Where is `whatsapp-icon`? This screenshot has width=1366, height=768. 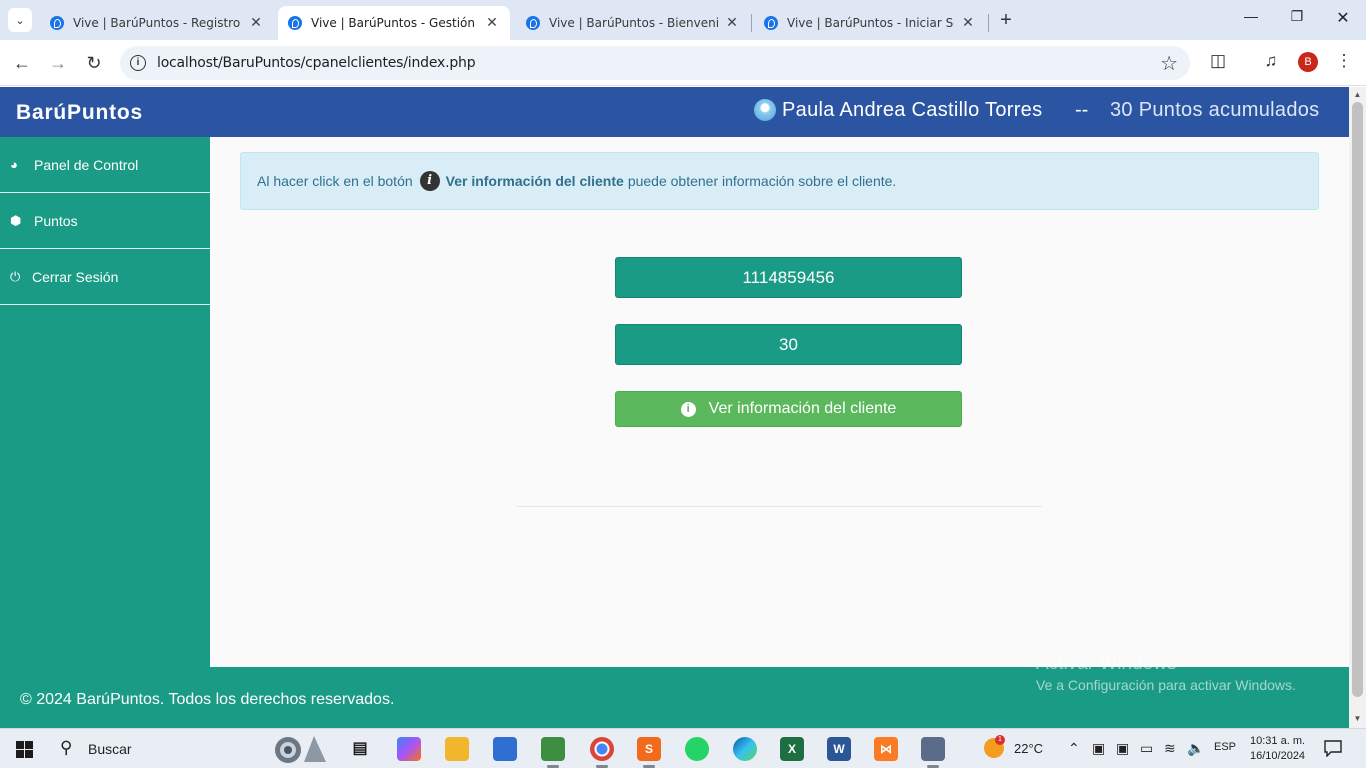
whatsapp-icon is located at coordinates (697, 749).